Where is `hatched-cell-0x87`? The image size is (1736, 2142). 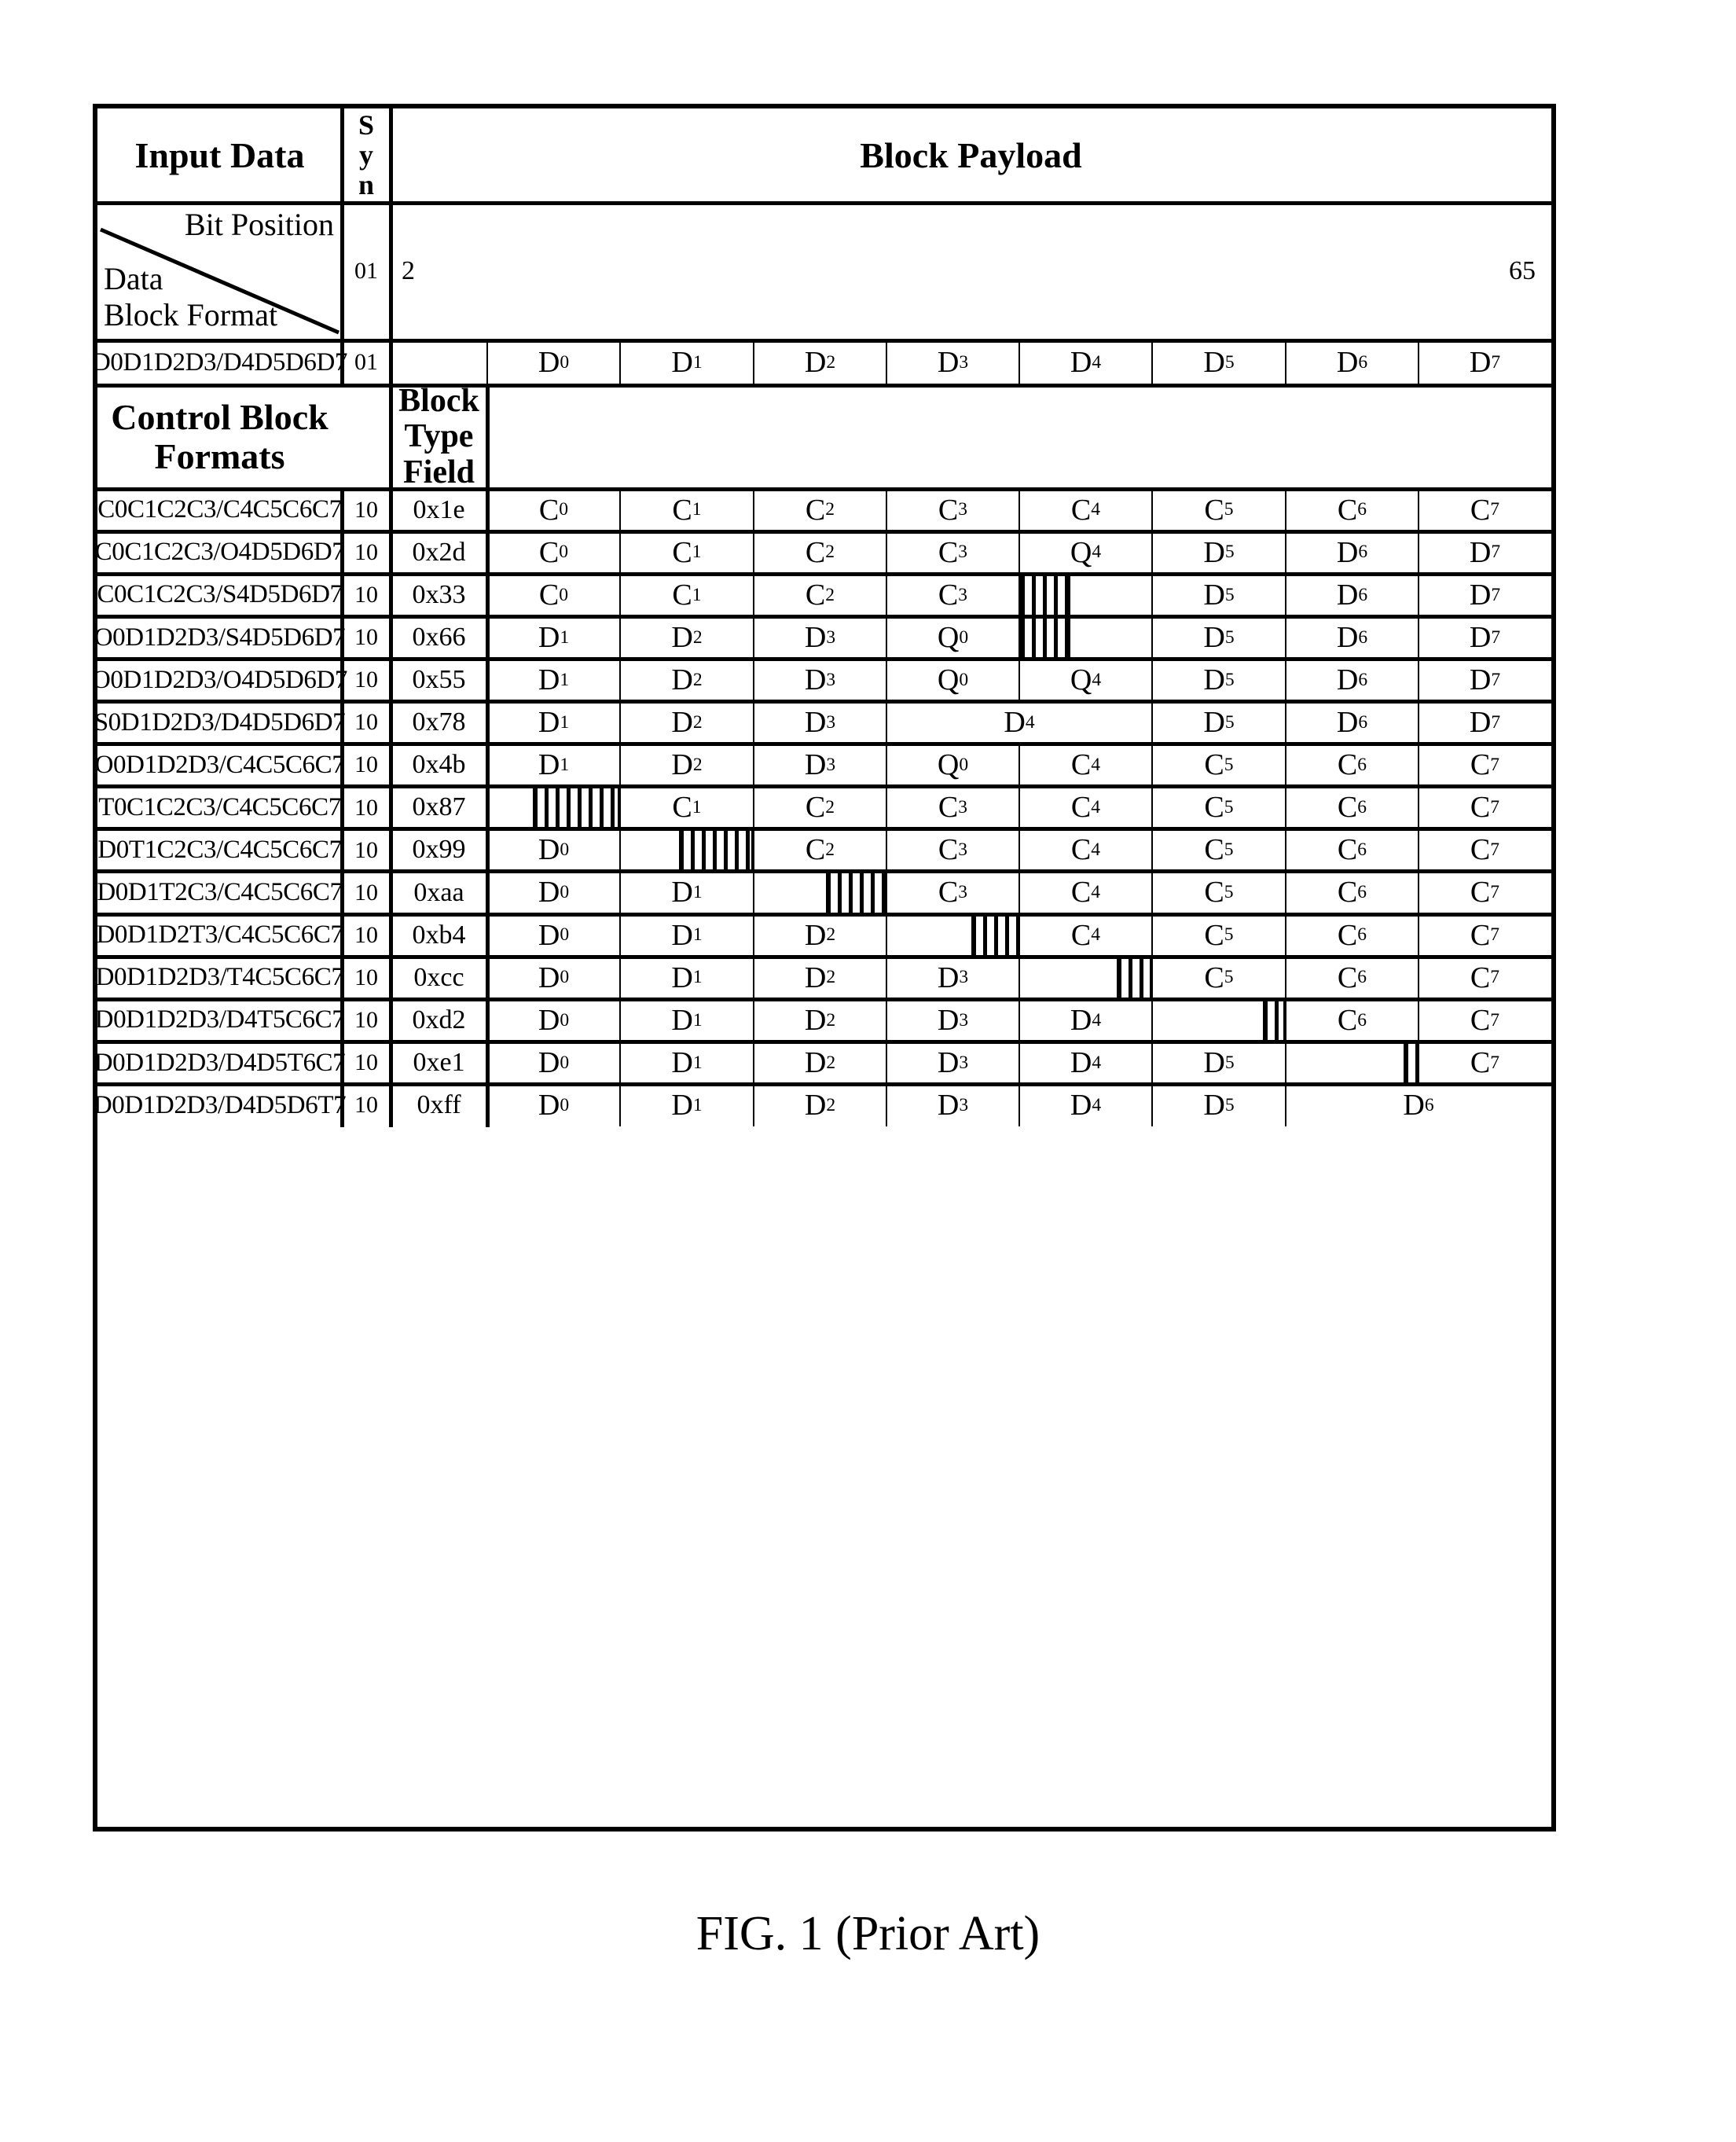
hatched-cell-0x87 is located at coordinates (576, 808).